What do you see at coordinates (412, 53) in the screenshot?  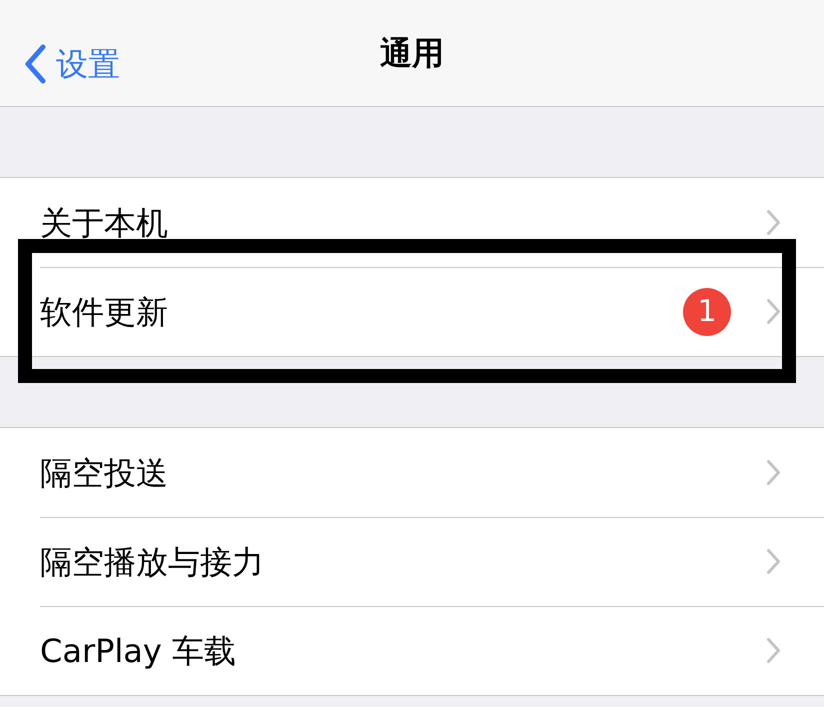 I see `page-title: 通用` at bounding box center [412, 53].